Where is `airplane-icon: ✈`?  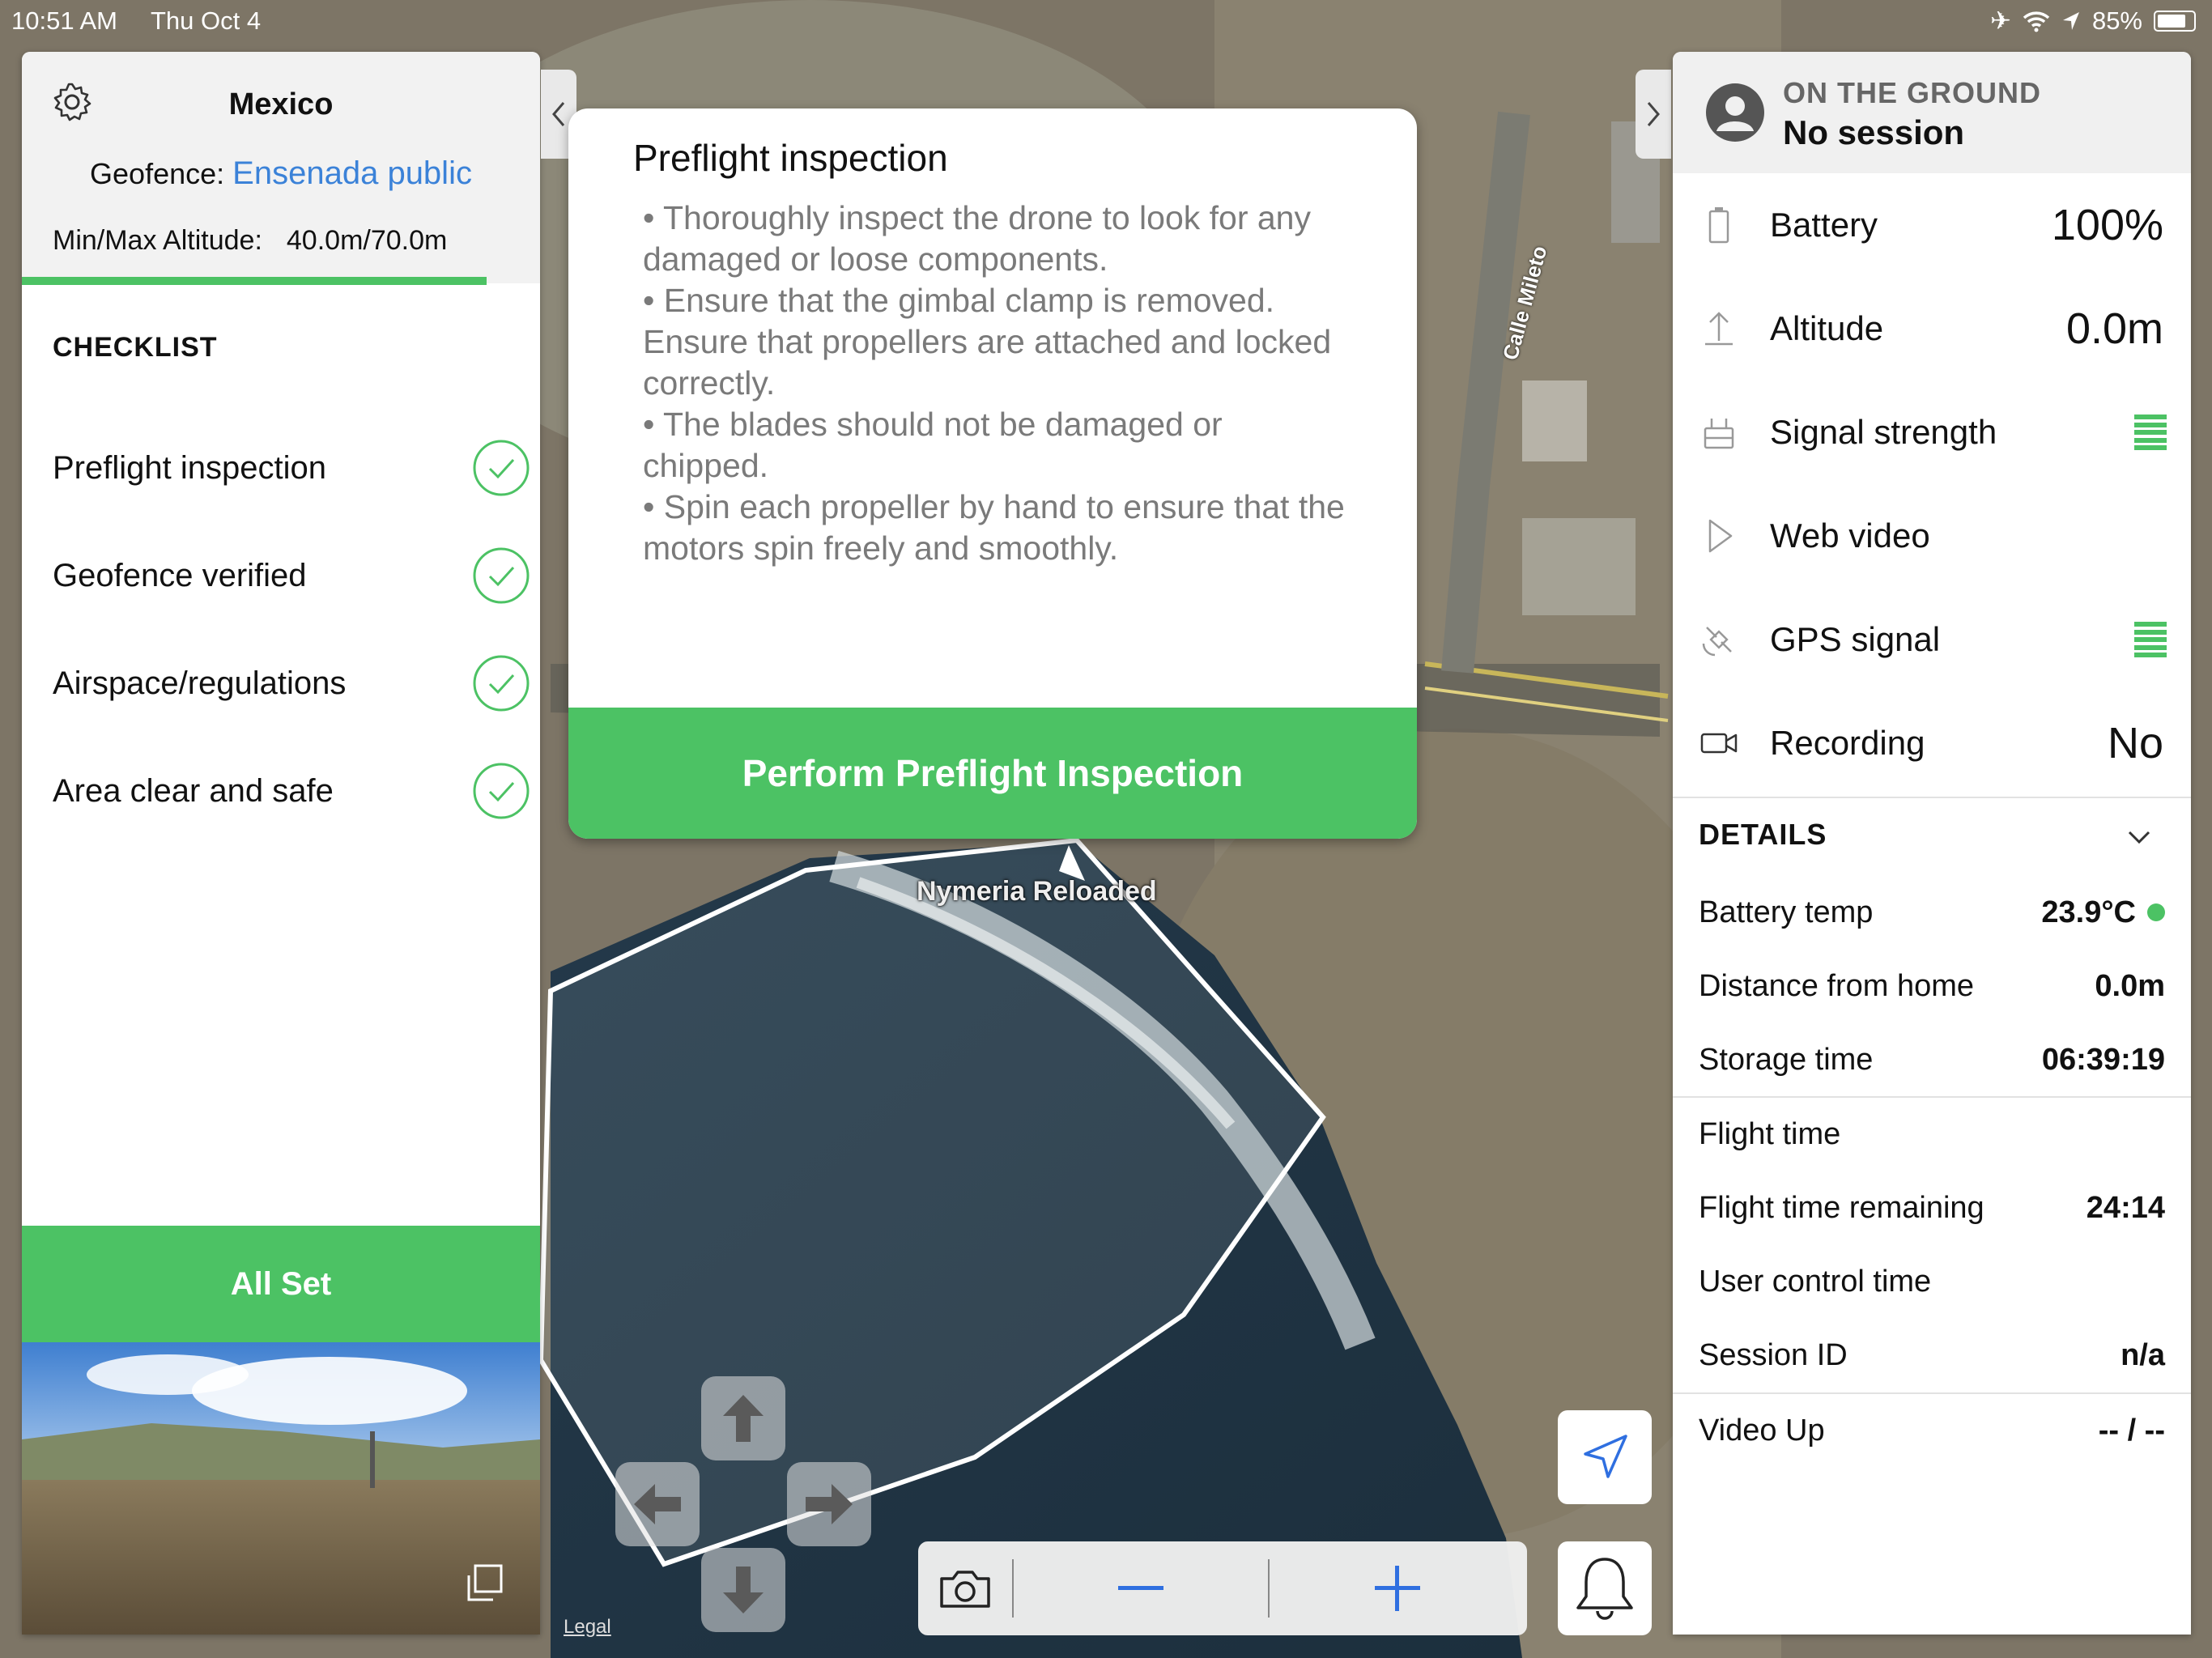 airplane-icon: ✈ is located at coordinates (2000, 20).